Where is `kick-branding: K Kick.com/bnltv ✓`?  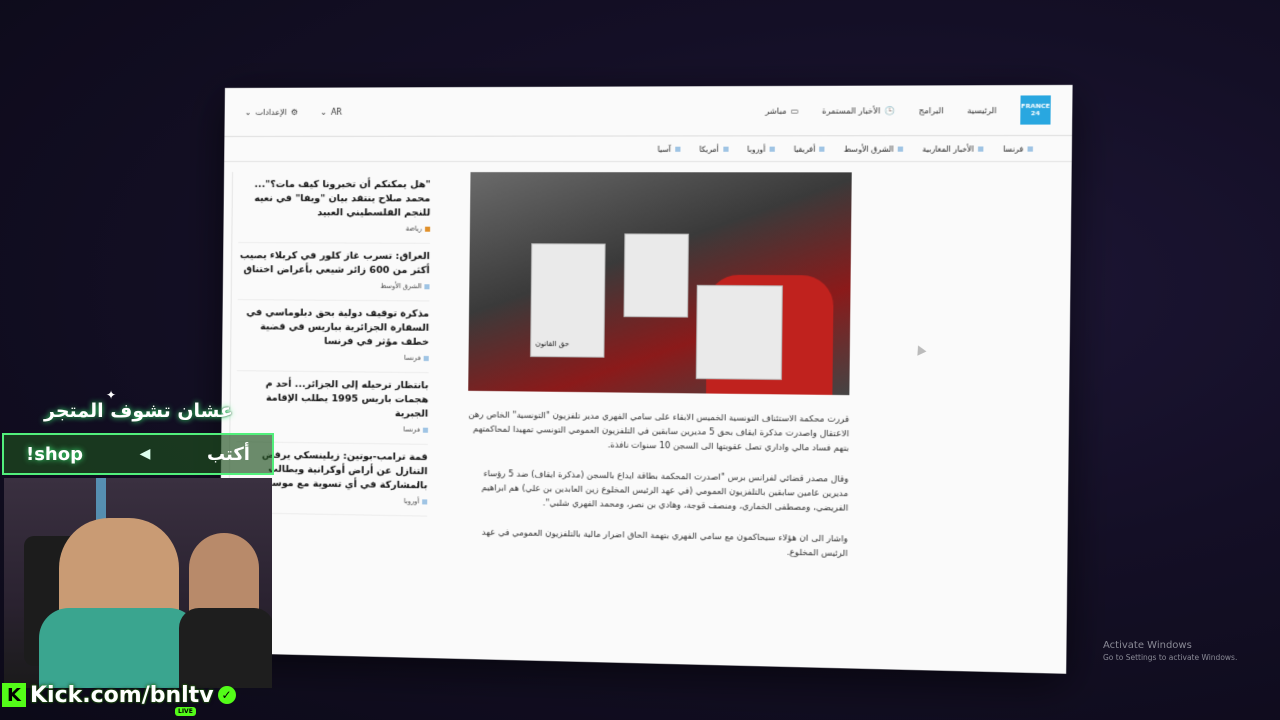 kick-branding: K Kick.com/bnltv ✓ is located at coordinates (119, 695).